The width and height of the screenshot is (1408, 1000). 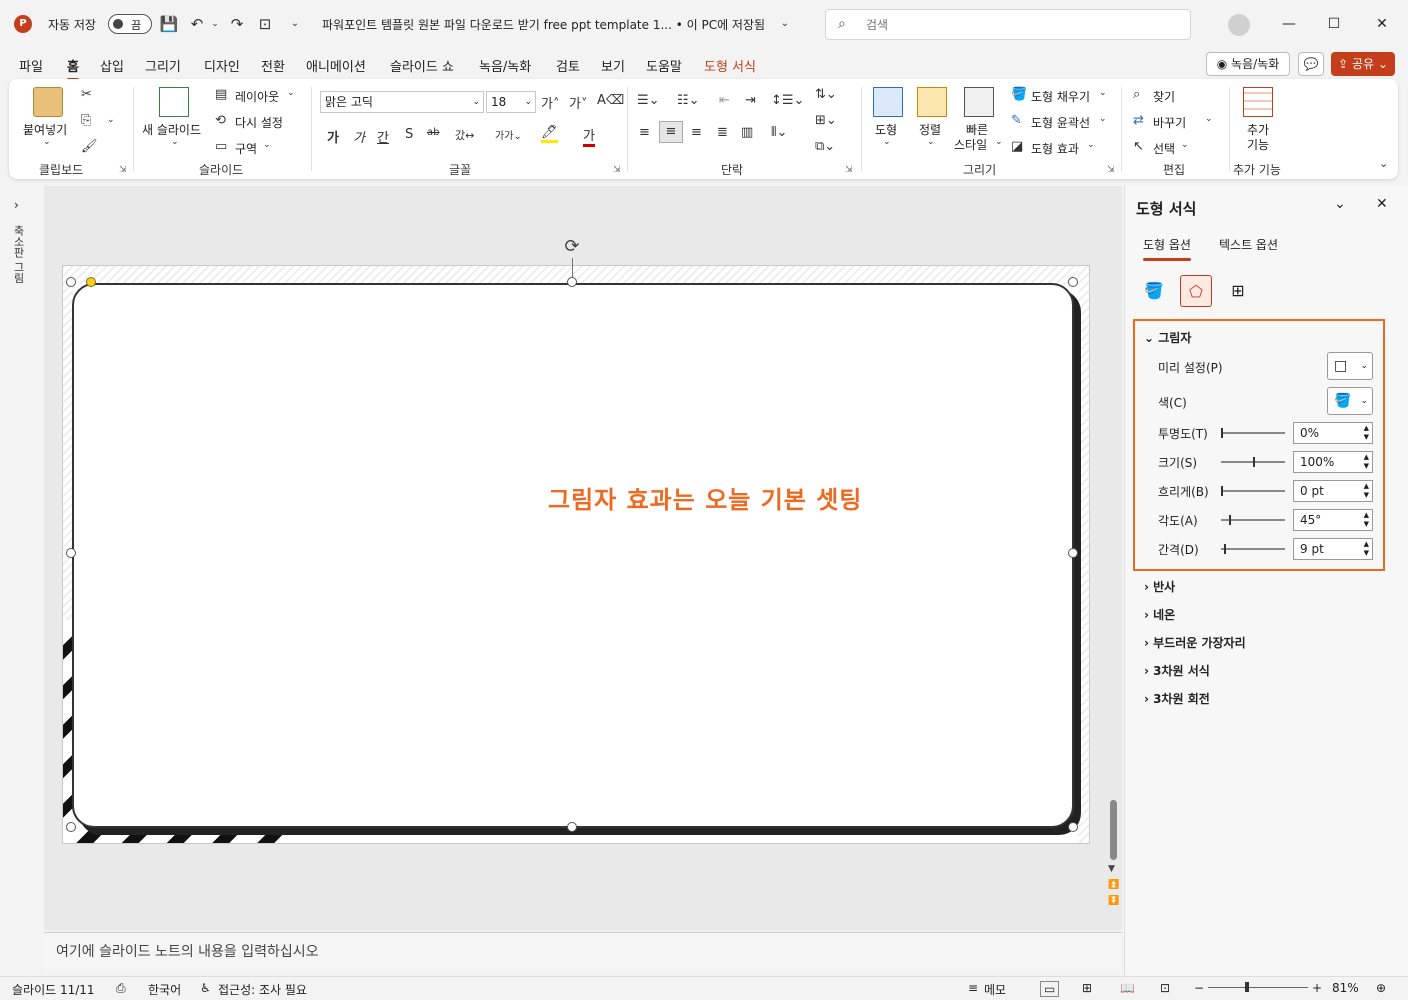 What do you see at coordinates (1311, 64) in the screenshot?
I see `comments-button: 💬` at bounding box center [1311, 64].